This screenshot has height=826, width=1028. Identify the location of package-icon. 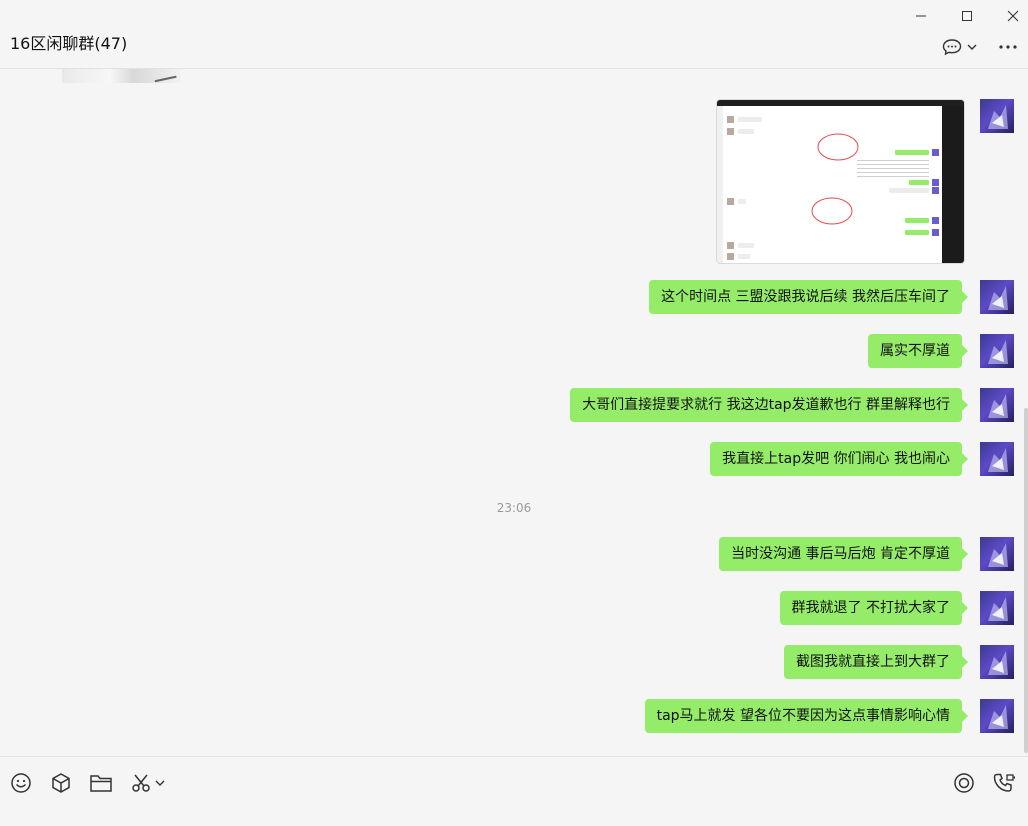
(61, 783).